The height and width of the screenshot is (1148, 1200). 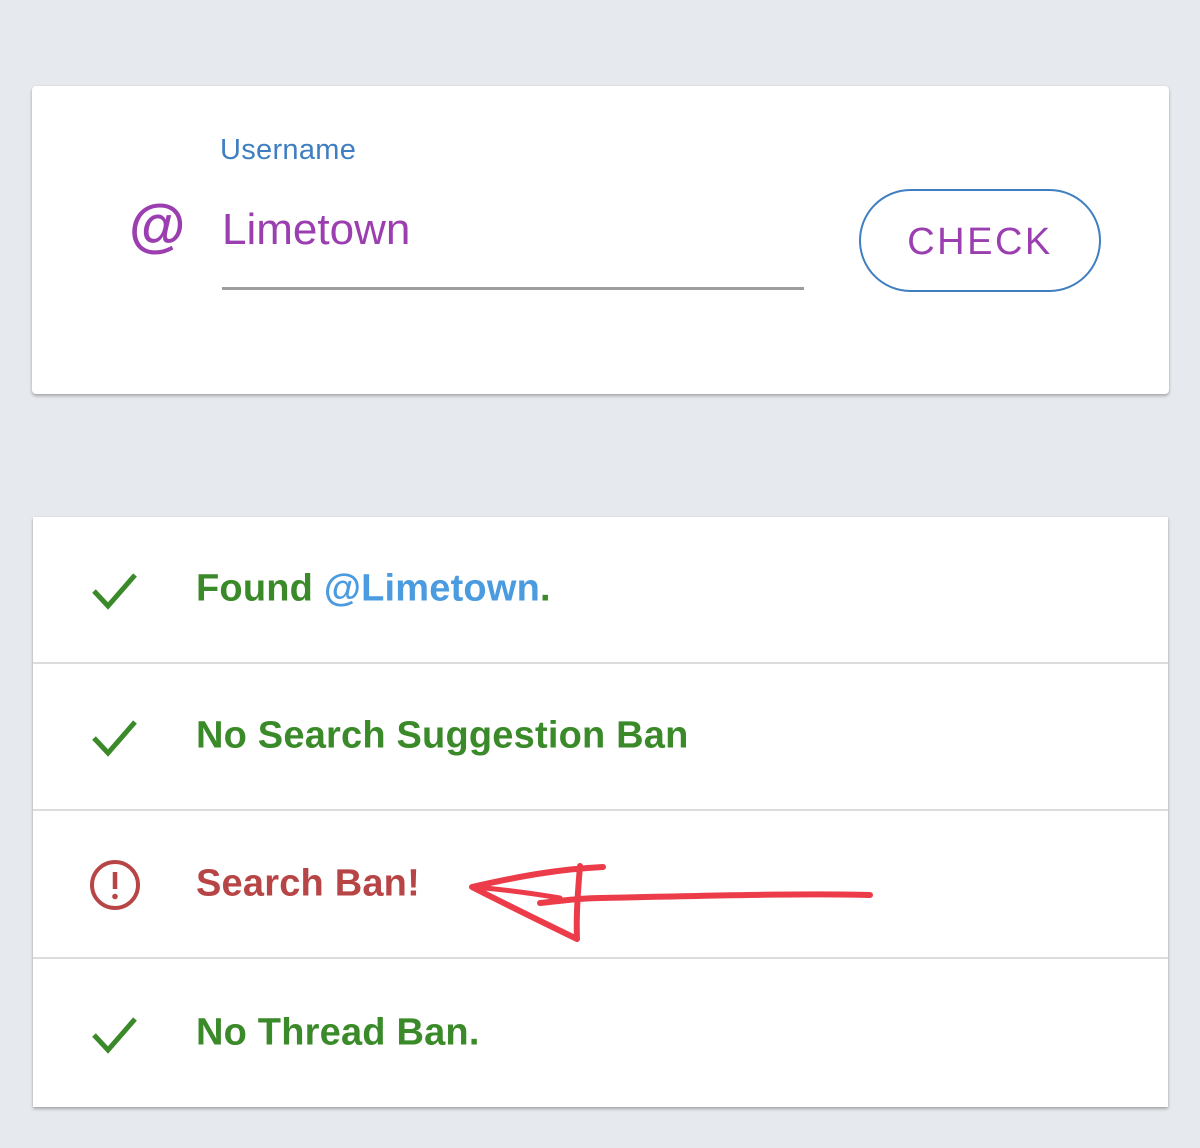 What do you see at coordinates (980, 240) in the screenshot?
I see `check-button: CHECK` at bounding box center [980, 240].